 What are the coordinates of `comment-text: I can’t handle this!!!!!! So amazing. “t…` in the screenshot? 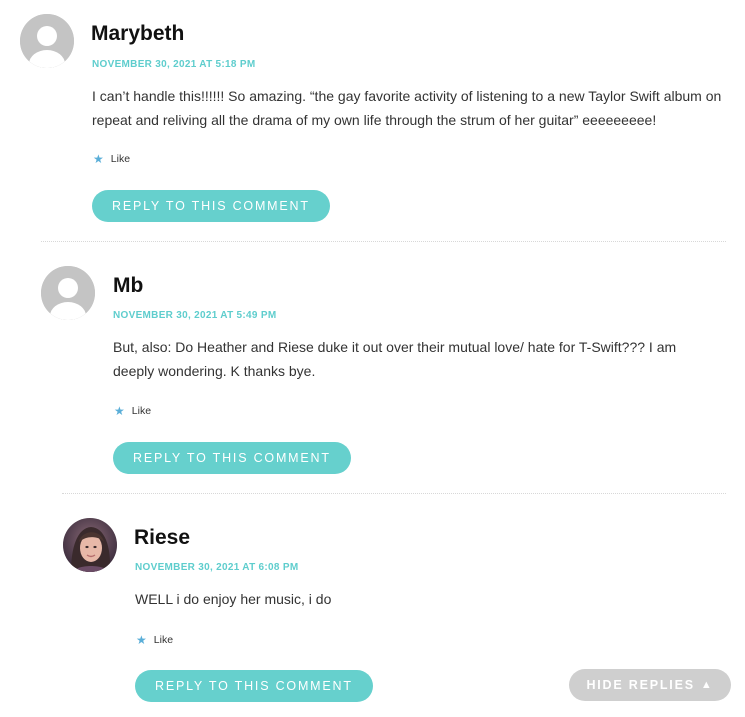 It's located at (407, 108).